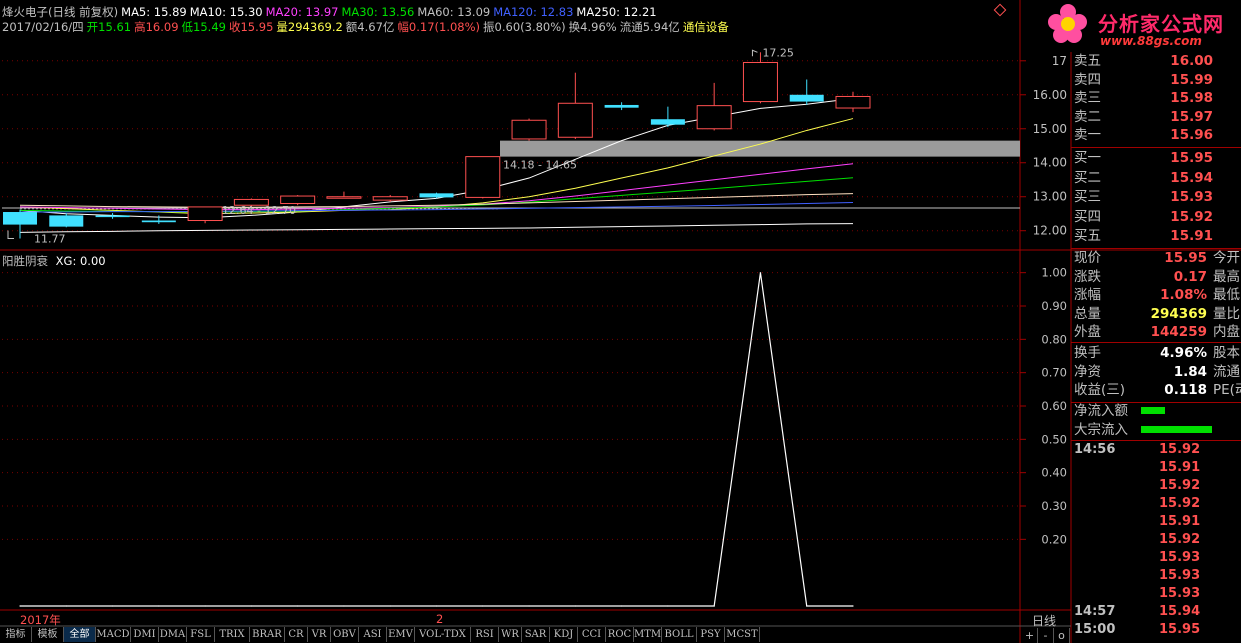 This screenshot has height=643, width=1241. What do you see at coordinates (1062, 635) in the screenshot?
I see `reset-button: o` at bounding box center [1062, 635].